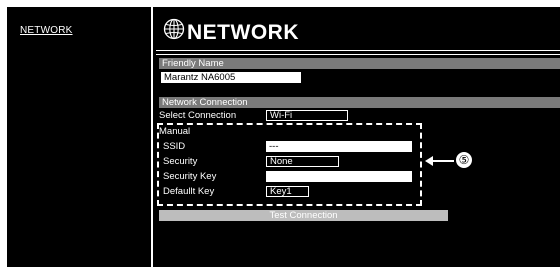  I want to click on friendly-name-field: Marantz NA6005, so click(231, 77).